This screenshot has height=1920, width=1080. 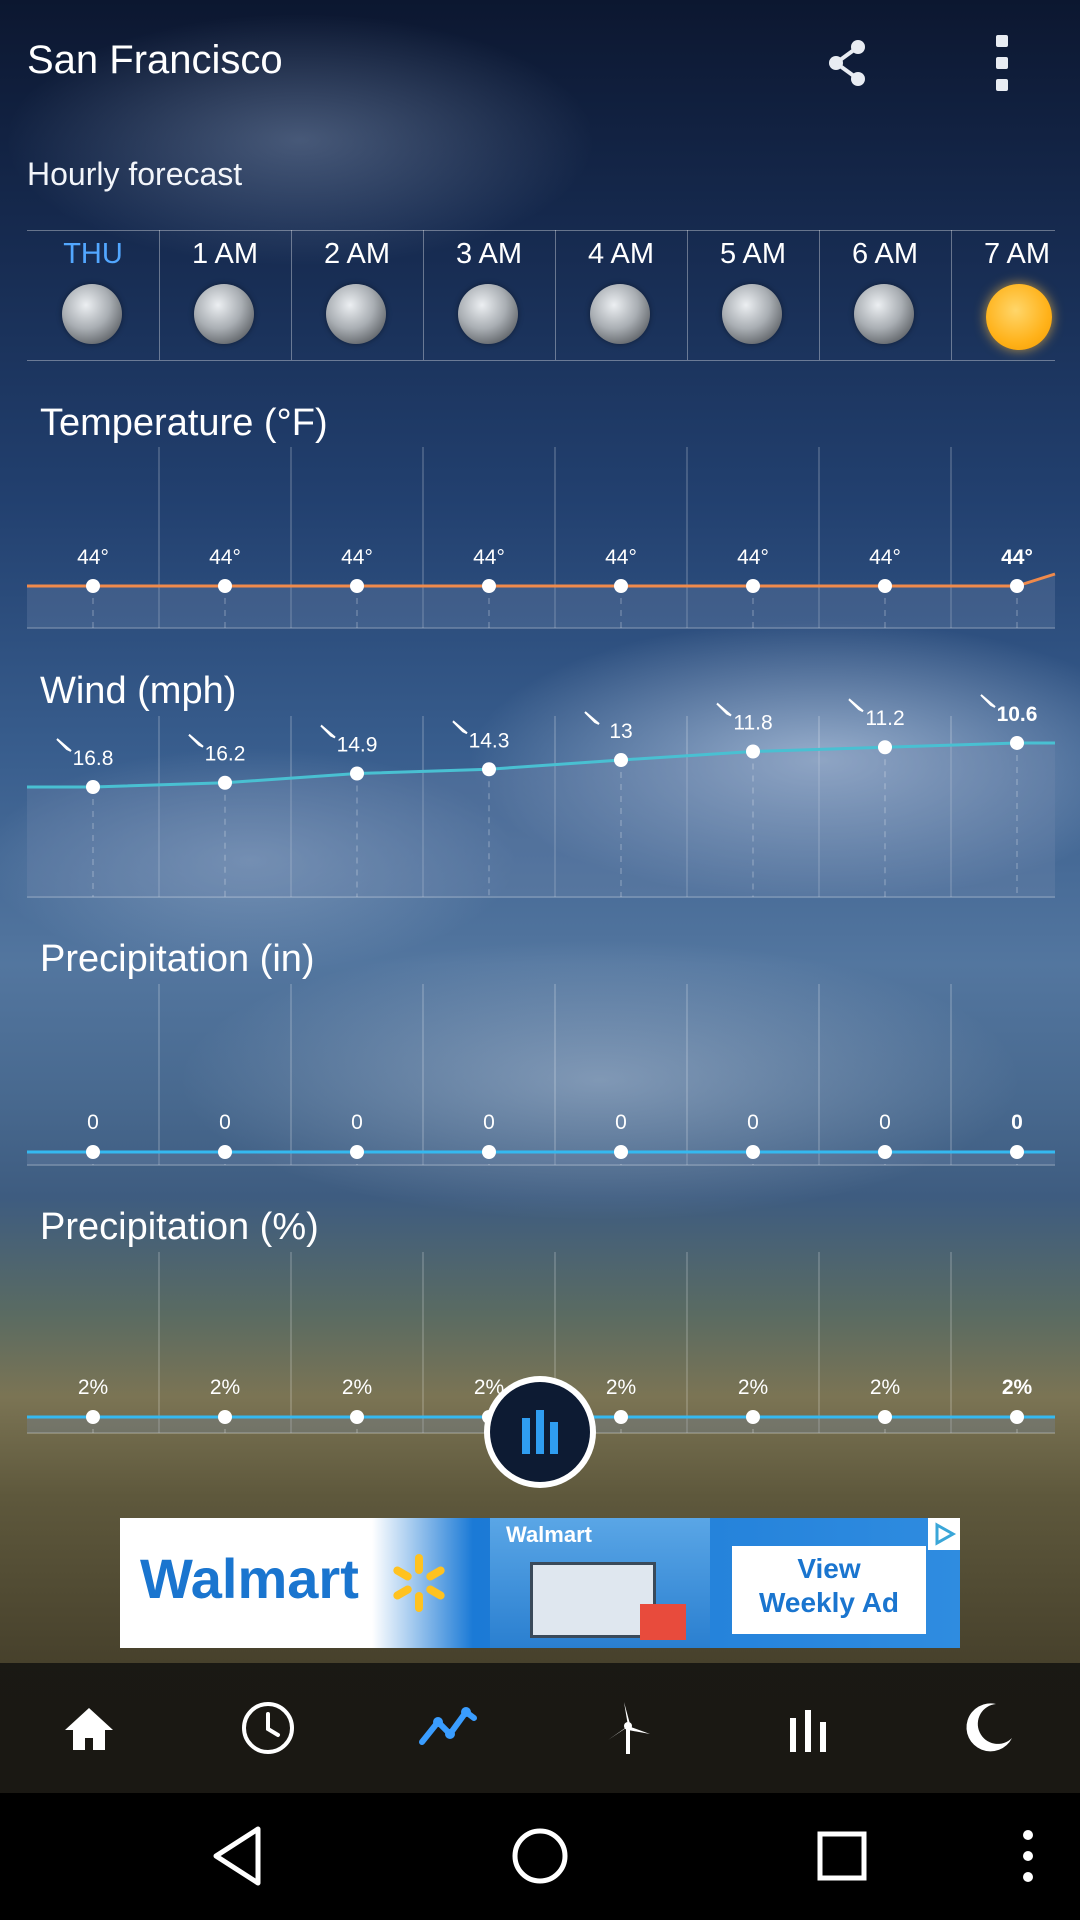 I want to click on data-label: 11.2, so click(x=884, y=718).